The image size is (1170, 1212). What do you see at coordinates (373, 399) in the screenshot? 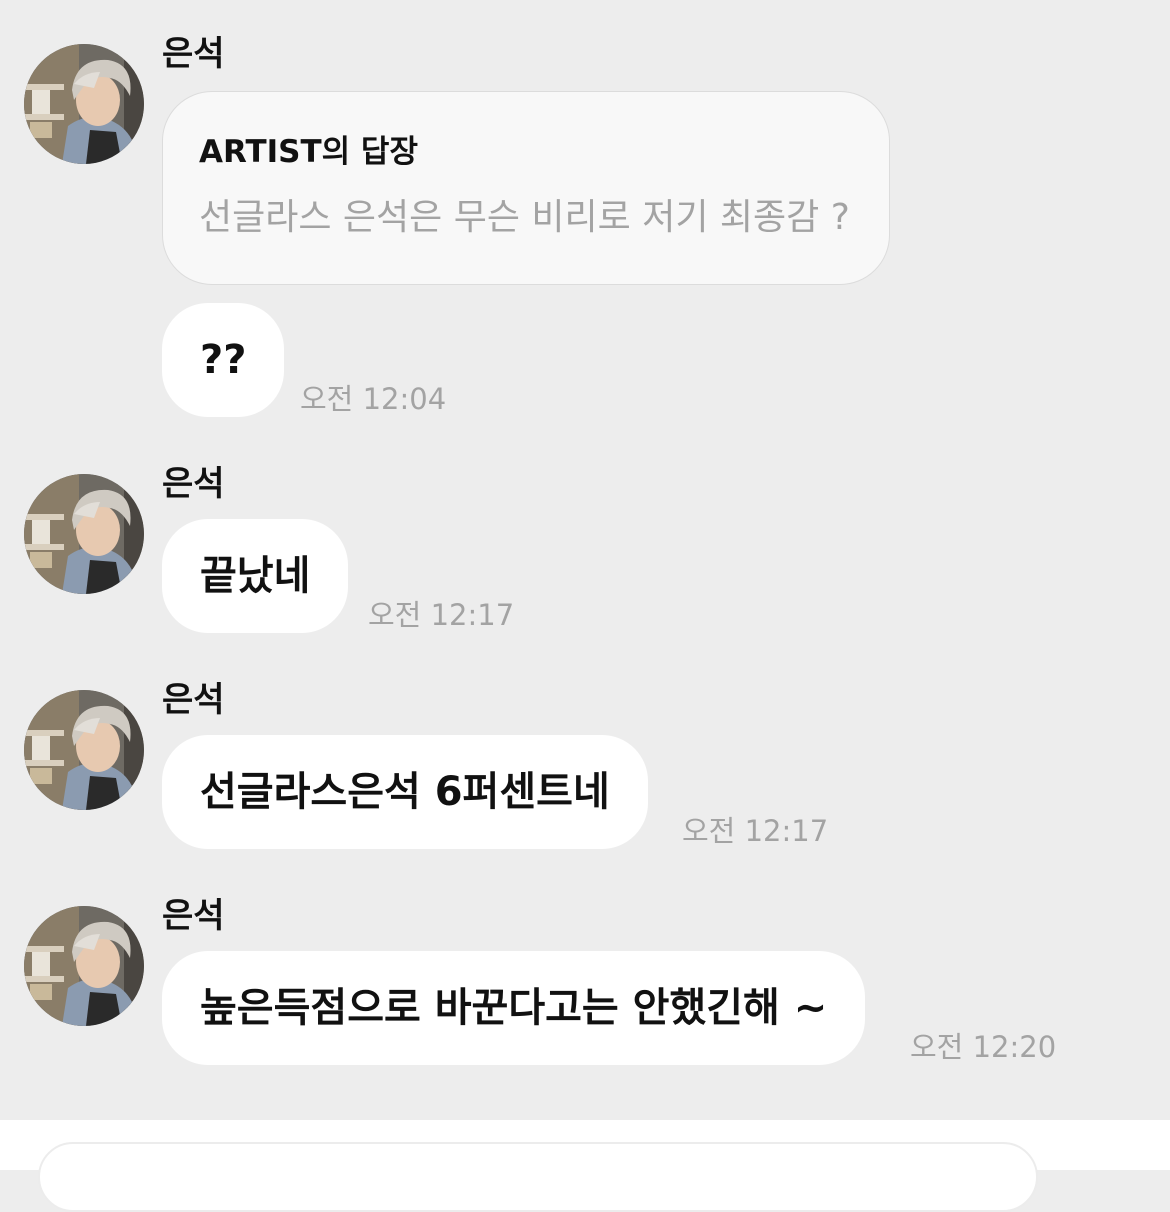
I see `message-time: 오전 12:04` at bounding box center [373, 399].